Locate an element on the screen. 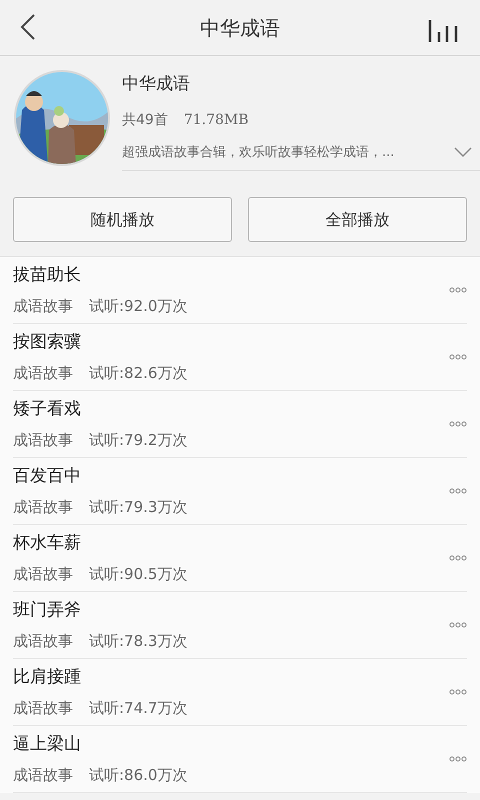 Image resolution: width=480 pixels, height=800 pixels. album-title: 中华成语 is located at coordinates (156, 84).